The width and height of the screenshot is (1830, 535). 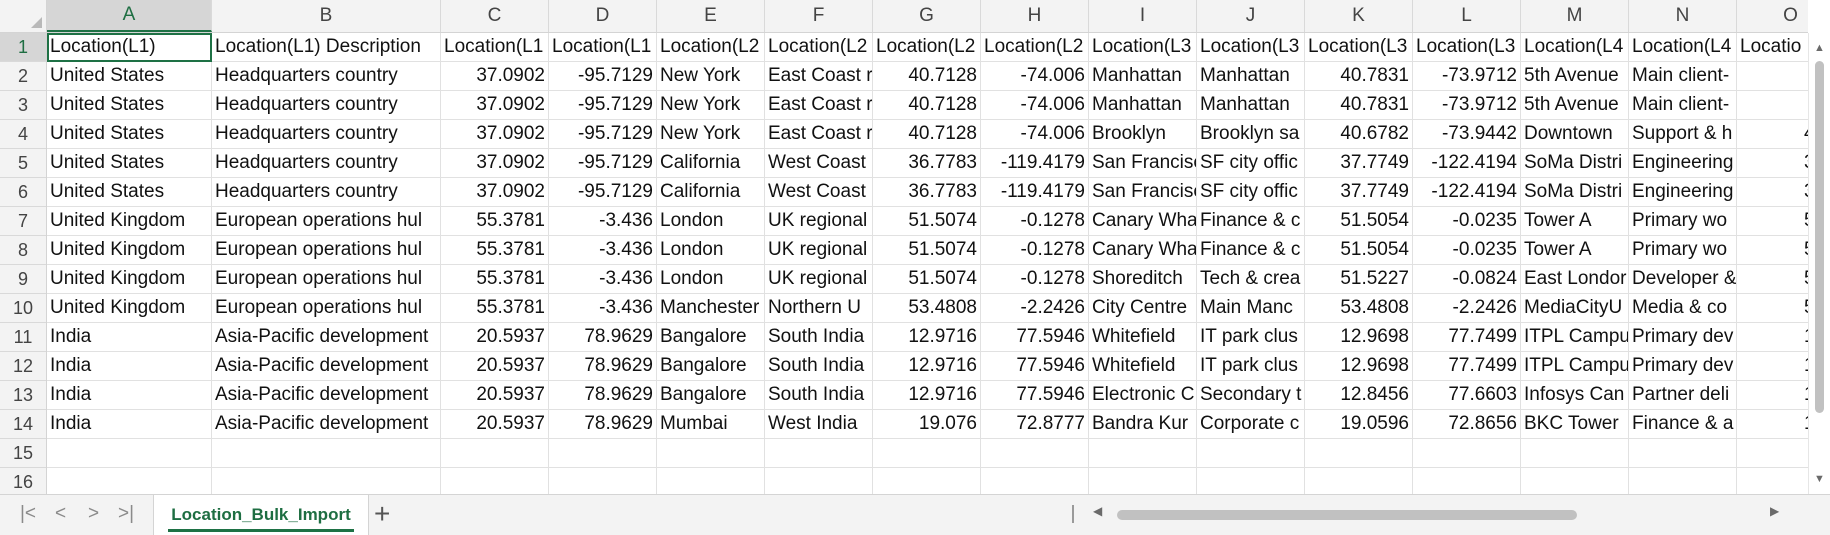 I want to click on cell-d4: -95.7129, so click(x=603, y=134).